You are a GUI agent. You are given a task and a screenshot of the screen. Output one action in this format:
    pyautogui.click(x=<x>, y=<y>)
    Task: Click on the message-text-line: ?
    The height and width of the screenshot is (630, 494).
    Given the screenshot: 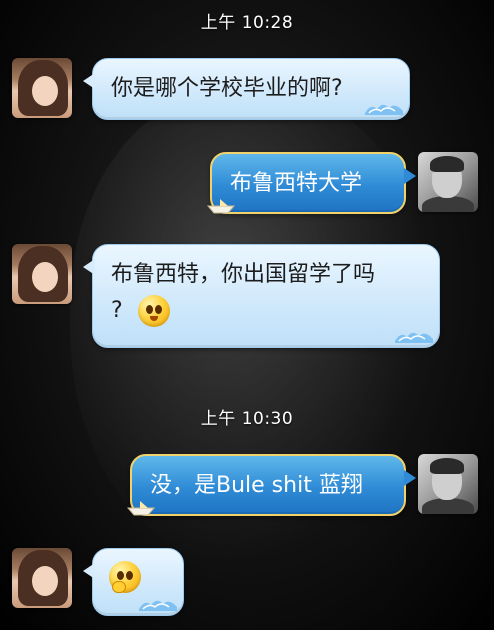 What is the action you would take?
    pyautogui.click(x=266, y=311)
    